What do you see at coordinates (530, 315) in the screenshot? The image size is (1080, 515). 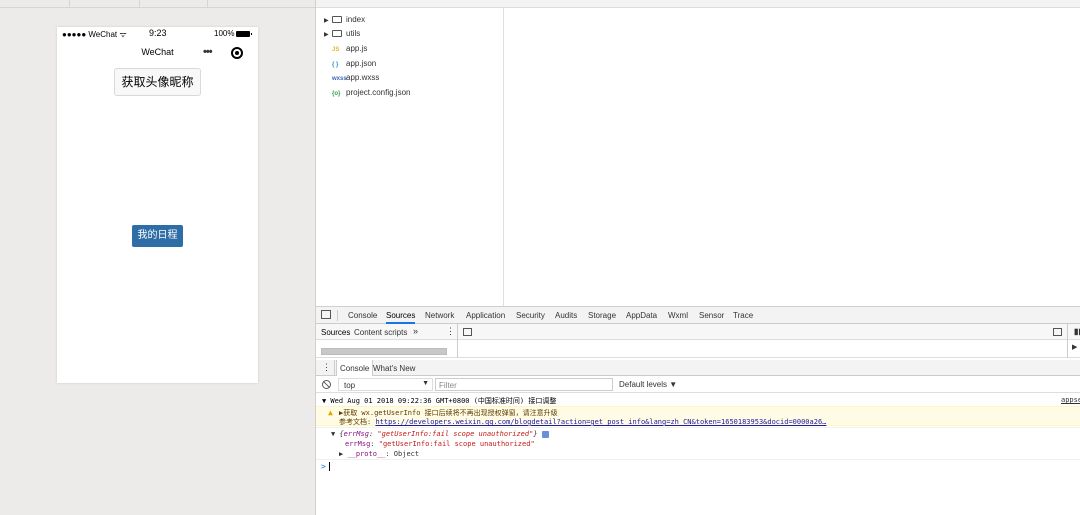 I see `tab-security: Security` at bounding box center [530, 315].